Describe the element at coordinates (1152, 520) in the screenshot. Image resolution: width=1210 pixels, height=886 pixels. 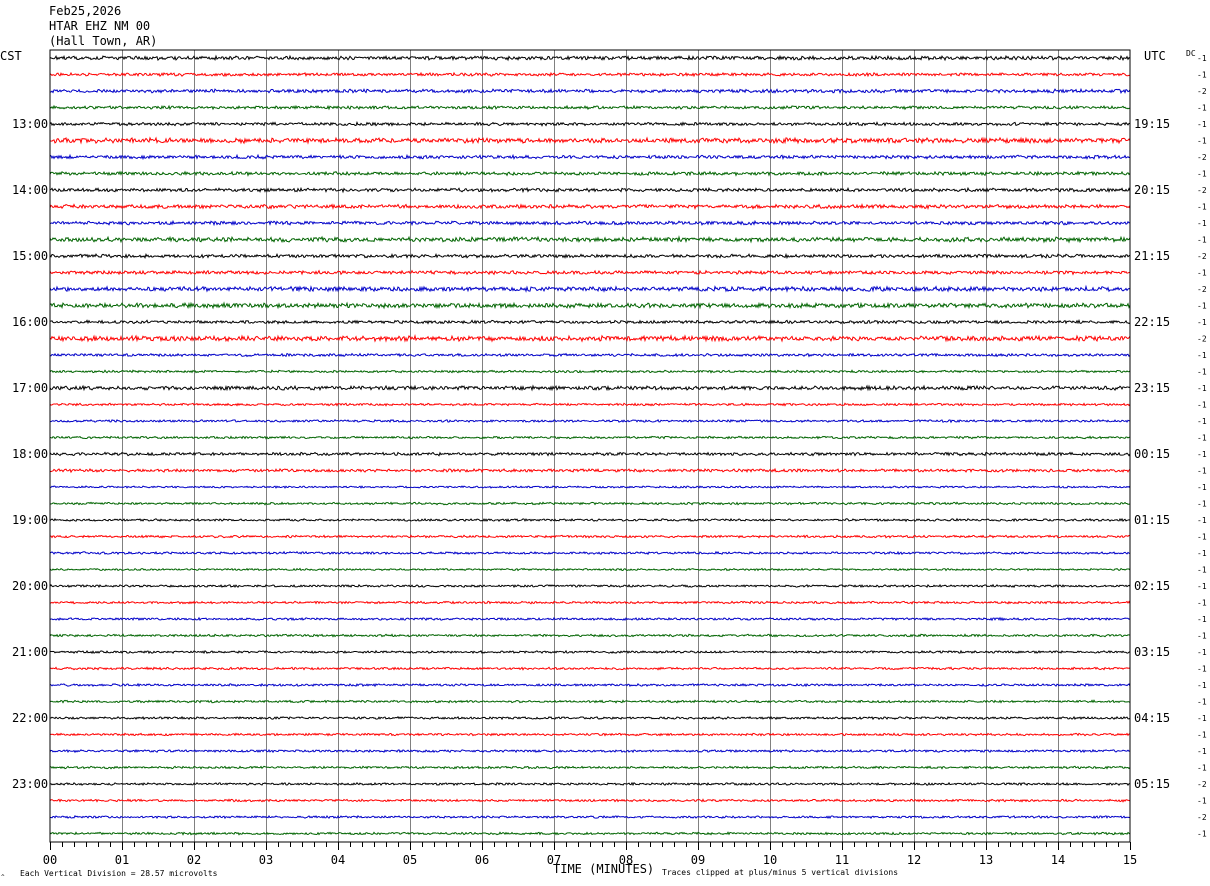
I see `utc-hour-label: 01:15` at that location.